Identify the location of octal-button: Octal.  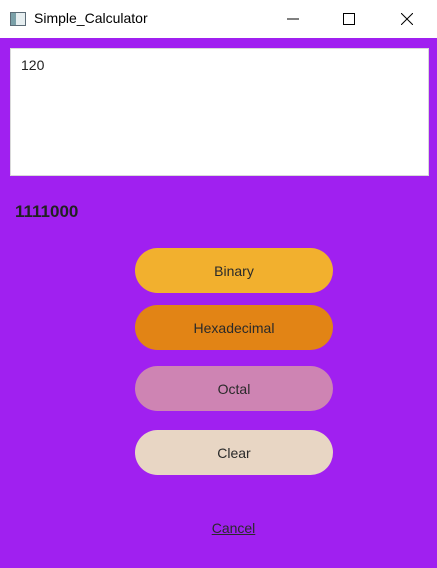
(234, 388).